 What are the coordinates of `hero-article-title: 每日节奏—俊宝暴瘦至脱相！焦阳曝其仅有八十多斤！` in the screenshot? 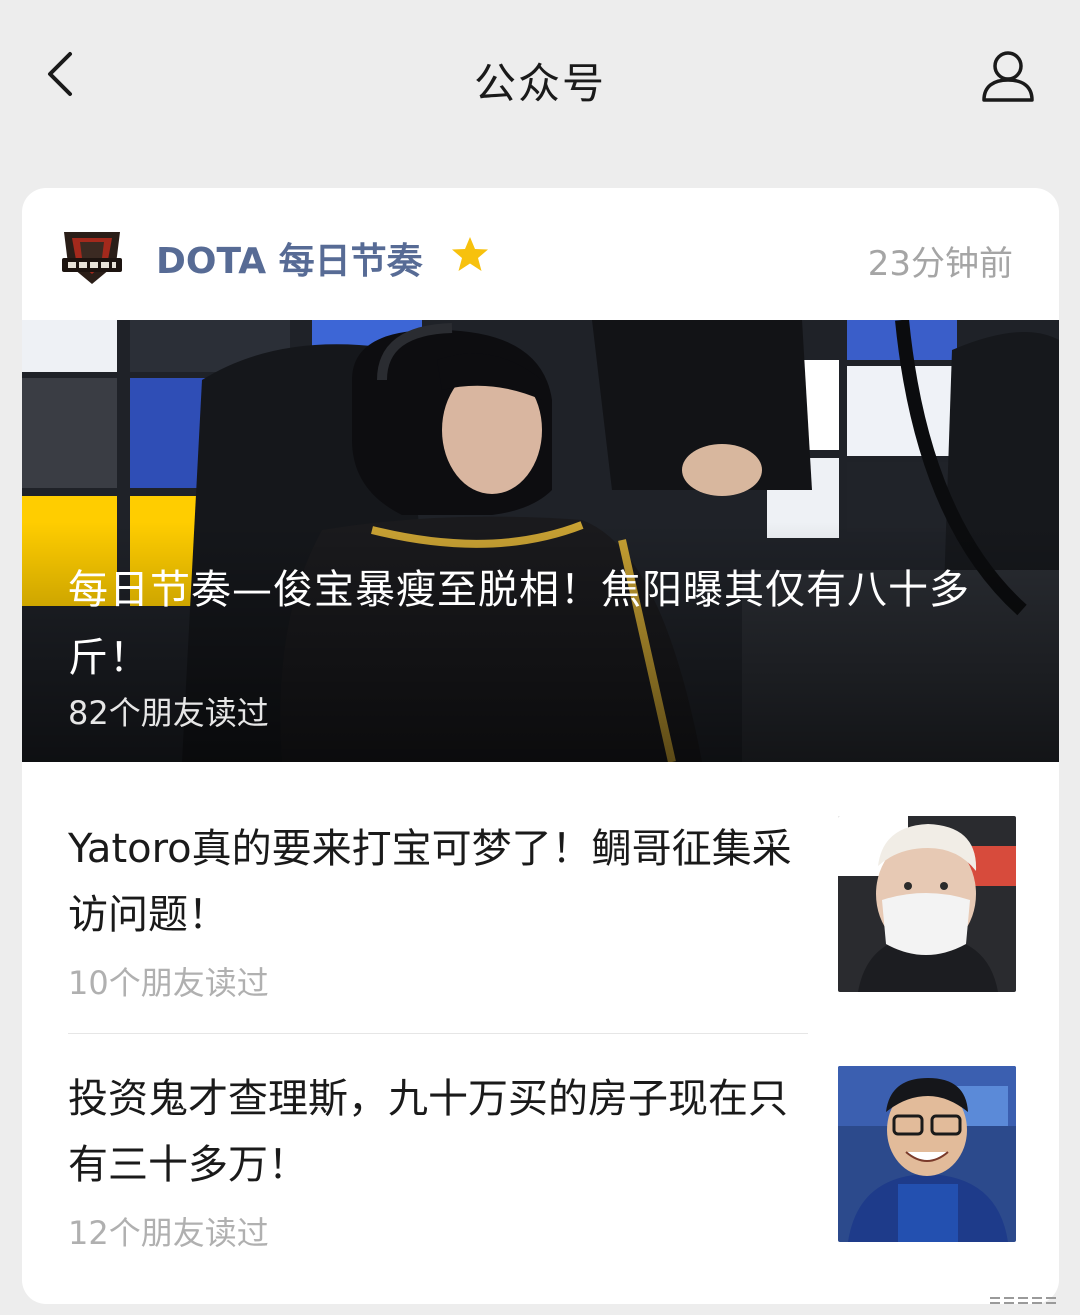 It's located at (519, 624).